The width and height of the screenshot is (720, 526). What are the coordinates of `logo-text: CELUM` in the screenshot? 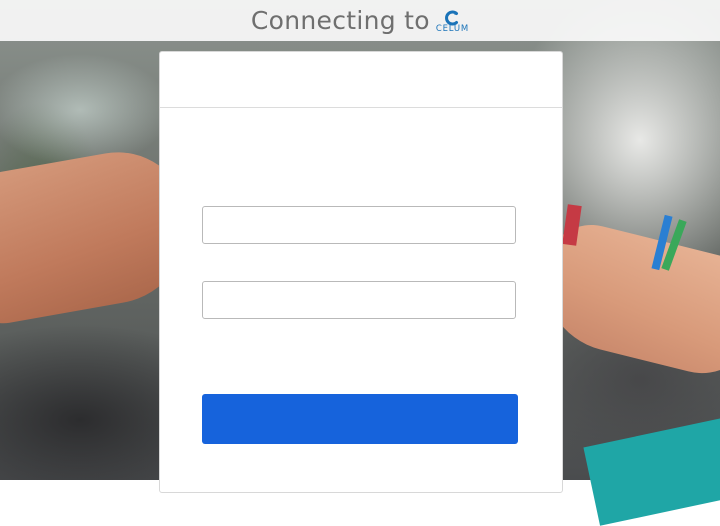 It's located at (452, 28).